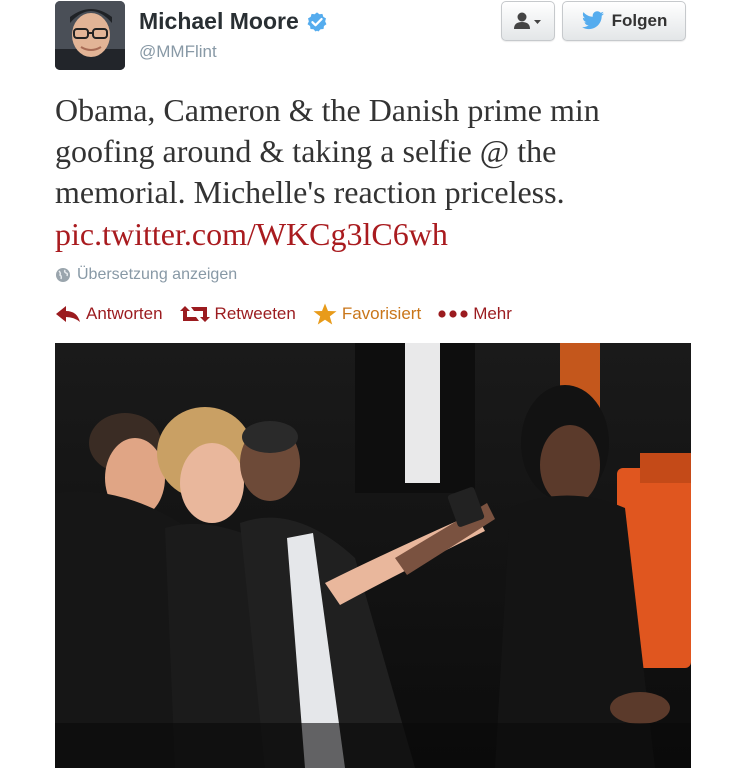 The image size is (740, 768). I want to click on avatar-image, so click(90, 35).